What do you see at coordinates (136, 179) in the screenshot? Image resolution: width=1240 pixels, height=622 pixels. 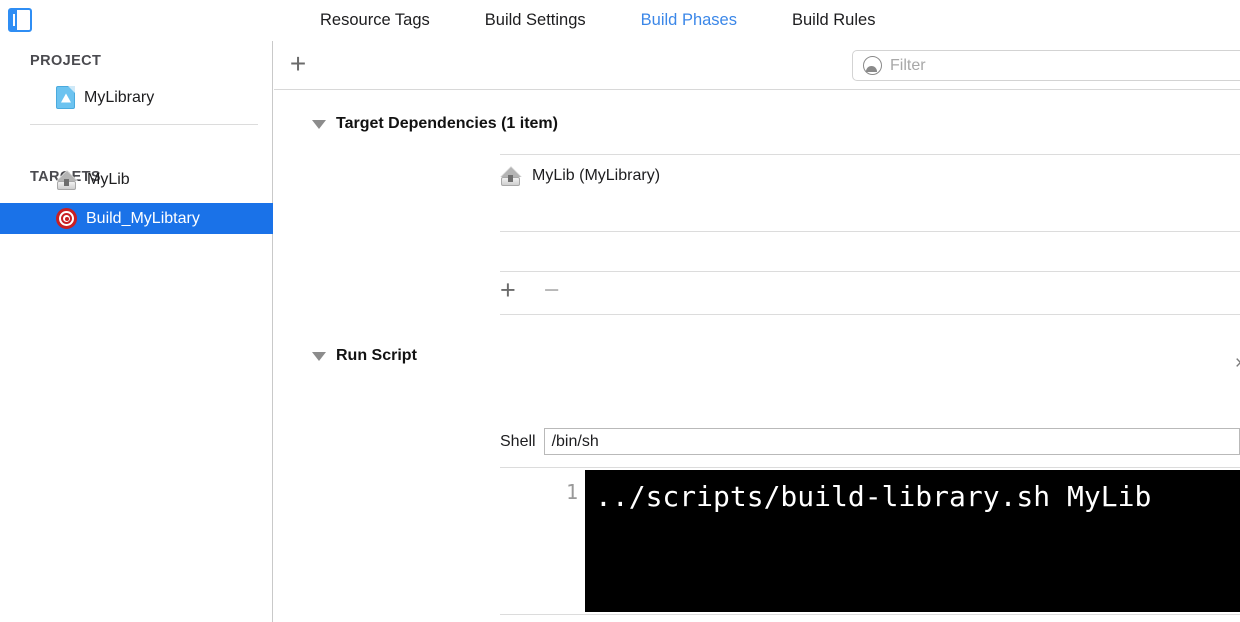 I see `sidebar-item-mylib: MyLib` at bounding box center [136, 179].